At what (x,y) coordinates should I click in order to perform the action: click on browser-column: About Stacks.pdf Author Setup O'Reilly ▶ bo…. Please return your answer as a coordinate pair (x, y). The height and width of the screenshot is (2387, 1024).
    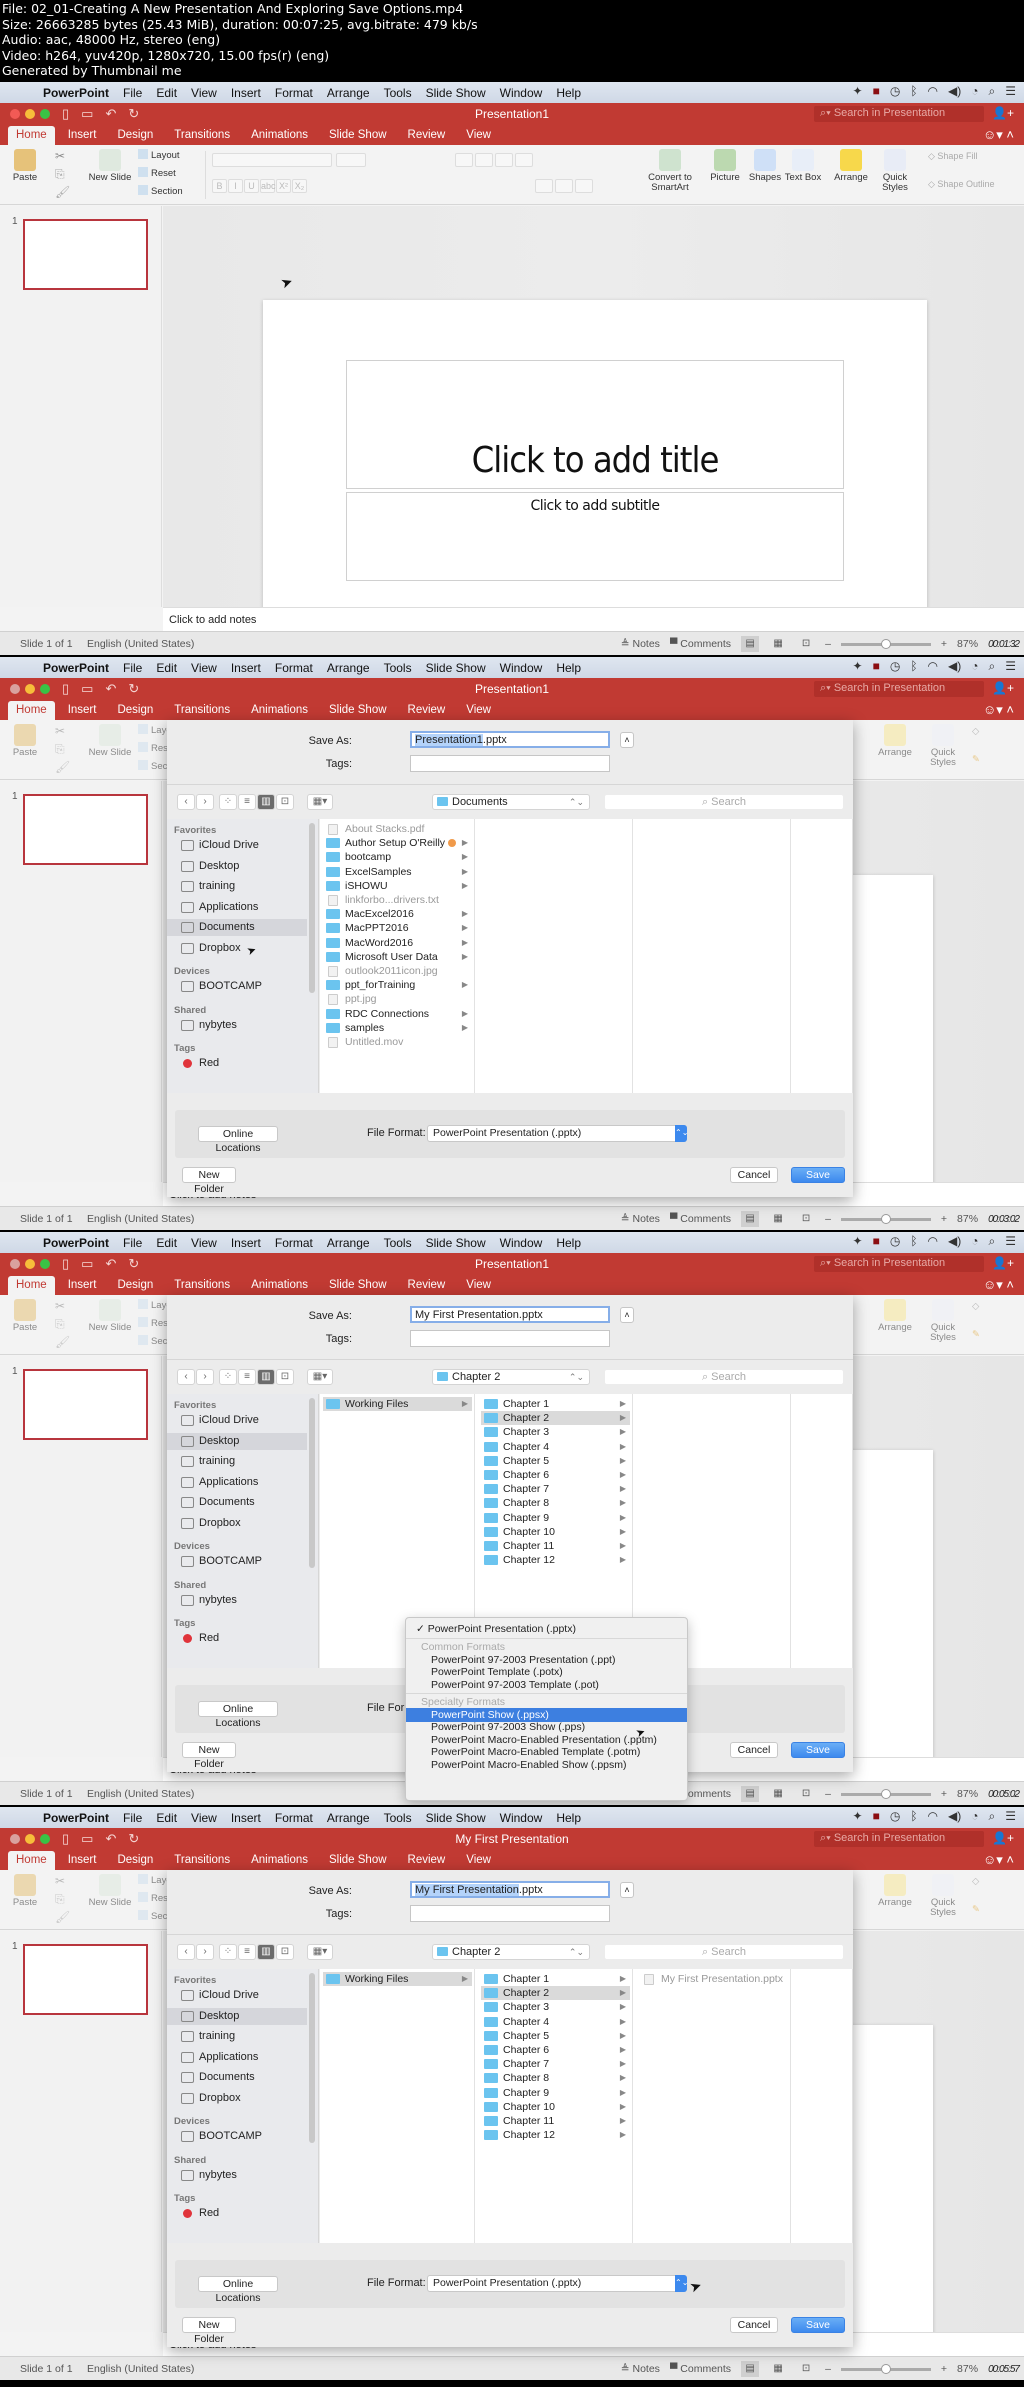
    Looking at the image, I should click on (397, 956).